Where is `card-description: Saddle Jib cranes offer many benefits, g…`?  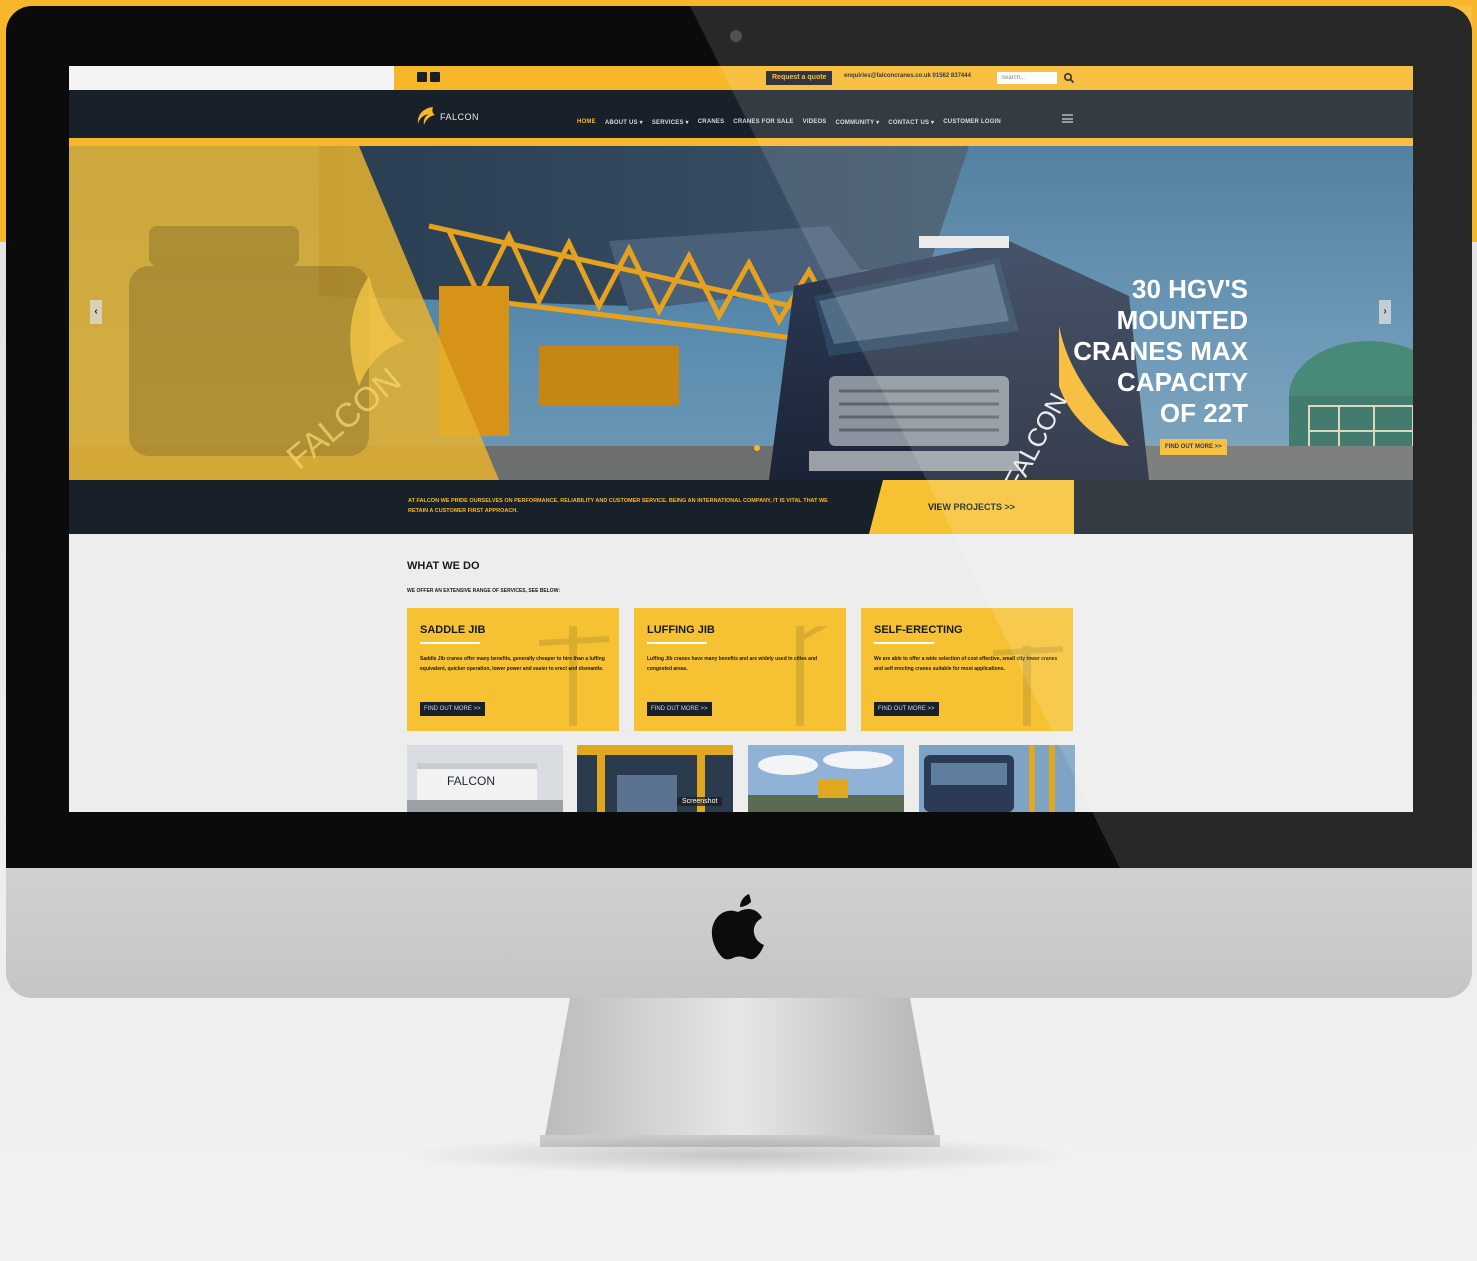 card-description: Saddle Jib cranes offer many benefits, g… is located at coordinates (512, 664).